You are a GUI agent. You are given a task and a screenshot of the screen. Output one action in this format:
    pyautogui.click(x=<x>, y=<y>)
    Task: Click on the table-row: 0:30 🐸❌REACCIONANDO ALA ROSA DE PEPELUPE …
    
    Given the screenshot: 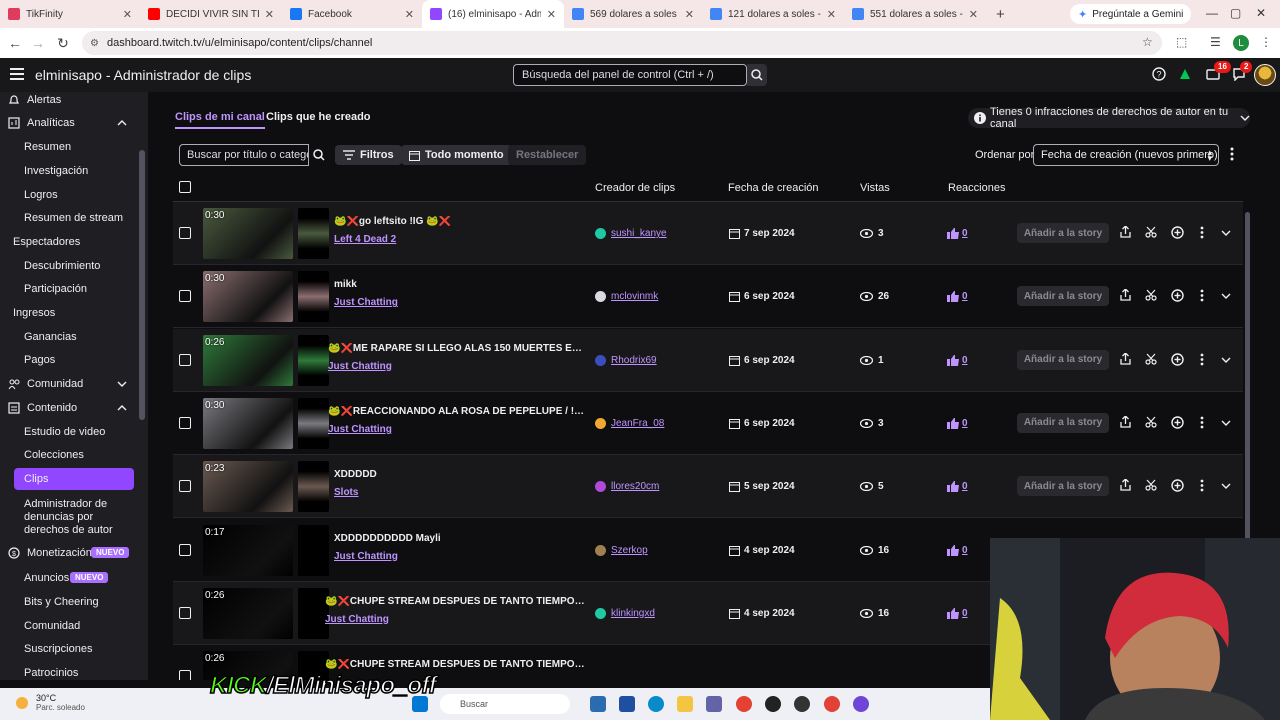 What is the action you would take?
    pyautogui.click(x=708, y=423)
    